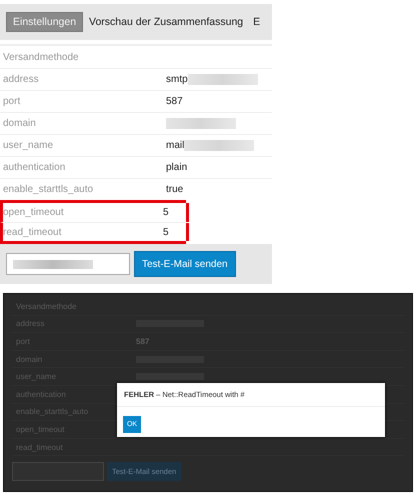  Describe the element at coordinates (12, 101) in the screenshot. I see `setting-name: port` at that location.